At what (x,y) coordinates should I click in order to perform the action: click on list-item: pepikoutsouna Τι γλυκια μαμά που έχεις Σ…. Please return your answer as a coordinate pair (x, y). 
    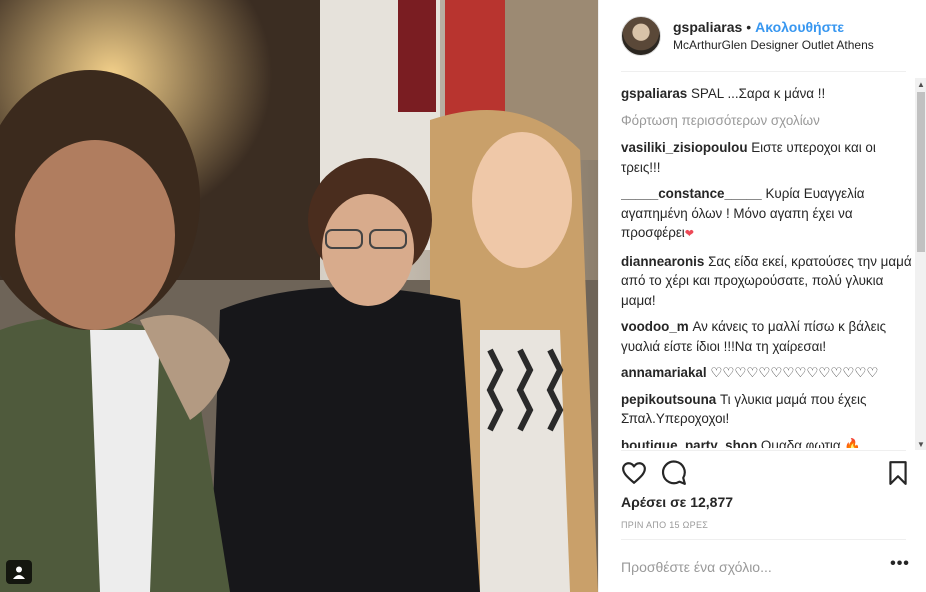
    Looking at the image, I should click on (768, 409).